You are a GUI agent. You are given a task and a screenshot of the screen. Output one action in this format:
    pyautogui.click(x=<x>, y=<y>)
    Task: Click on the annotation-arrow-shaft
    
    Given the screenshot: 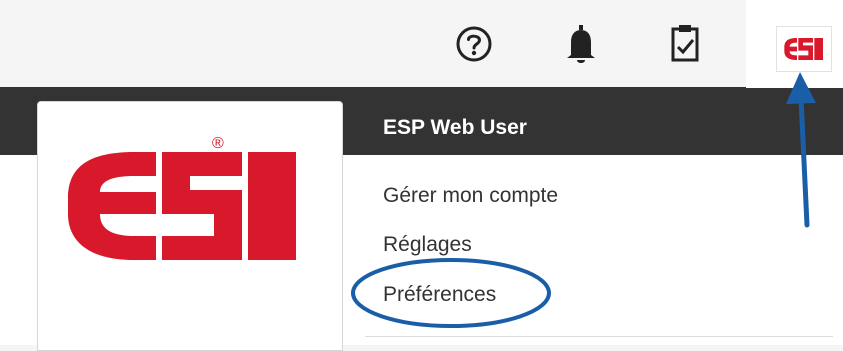 What is the action you would take?
    pyautogui.click(x=804, y=161)
    